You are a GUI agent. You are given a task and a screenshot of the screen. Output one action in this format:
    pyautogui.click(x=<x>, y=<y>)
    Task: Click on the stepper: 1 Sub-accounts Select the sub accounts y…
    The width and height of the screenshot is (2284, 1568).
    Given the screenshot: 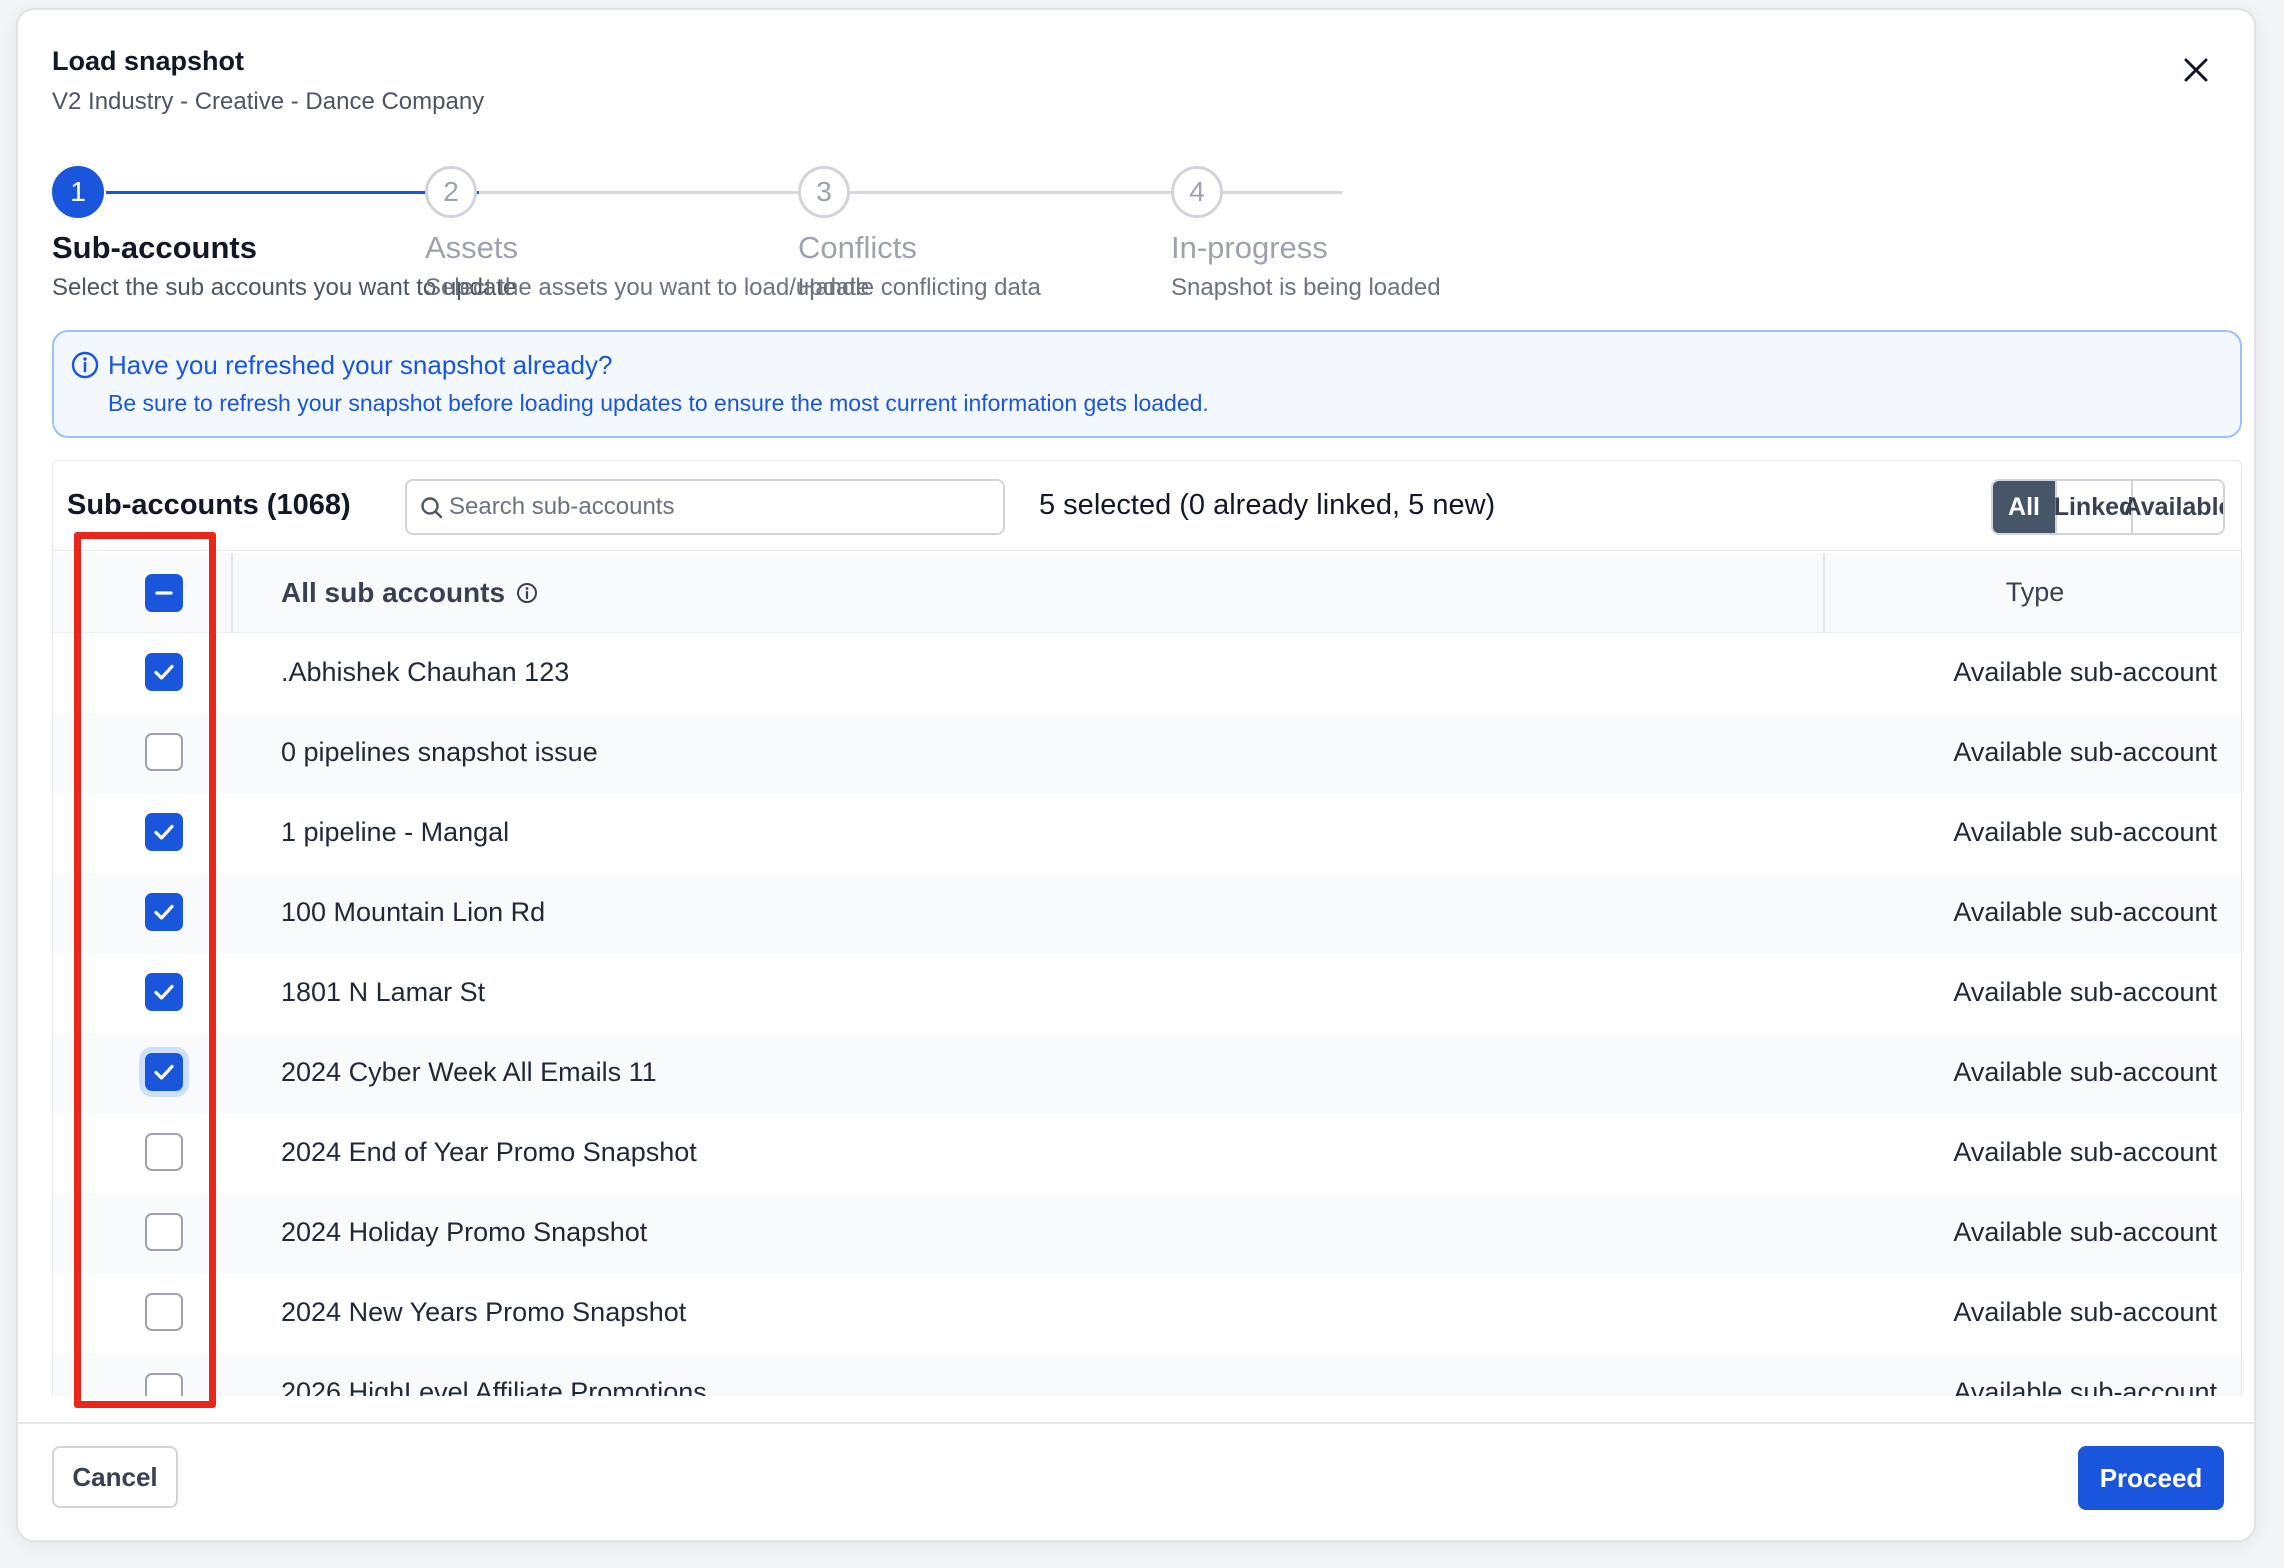 What is the action you would take?
    pyautogui.click(x=1147, y=233)
    